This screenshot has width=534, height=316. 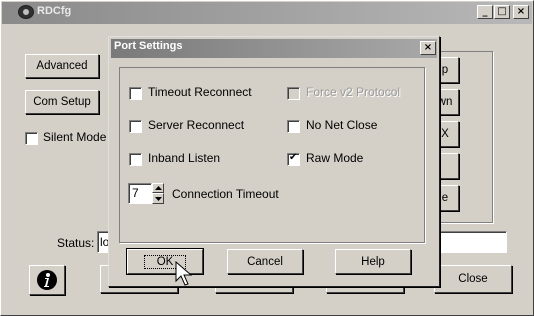 I want to click on minimize-button: _, so click(x=485, y=12).